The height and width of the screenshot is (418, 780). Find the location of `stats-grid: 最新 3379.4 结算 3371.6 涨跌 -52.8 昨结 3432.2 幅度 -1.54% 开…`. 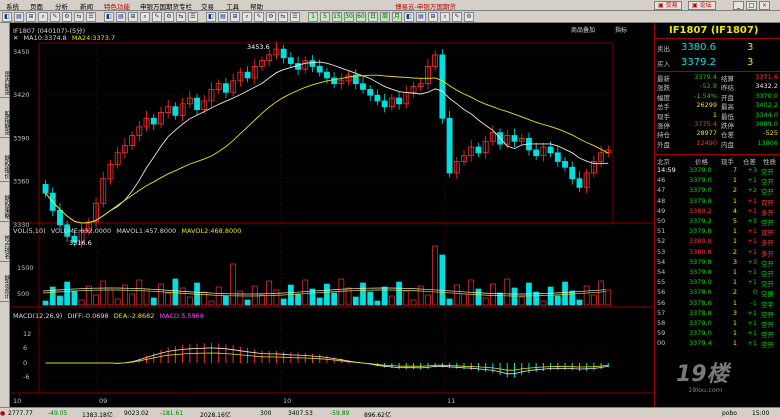

stats-grid: 最新 3379.4 结算 3371.6 涨跌 -52.8 昨结 3432.2 幅度 -1.54% 开… is located at coordinates (718, 111).